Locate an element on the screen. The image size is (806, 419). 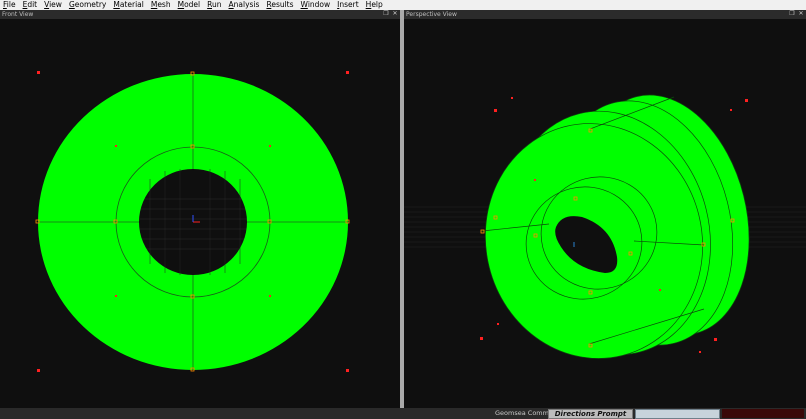
menu-view: View is located at coordinates (53, 5).